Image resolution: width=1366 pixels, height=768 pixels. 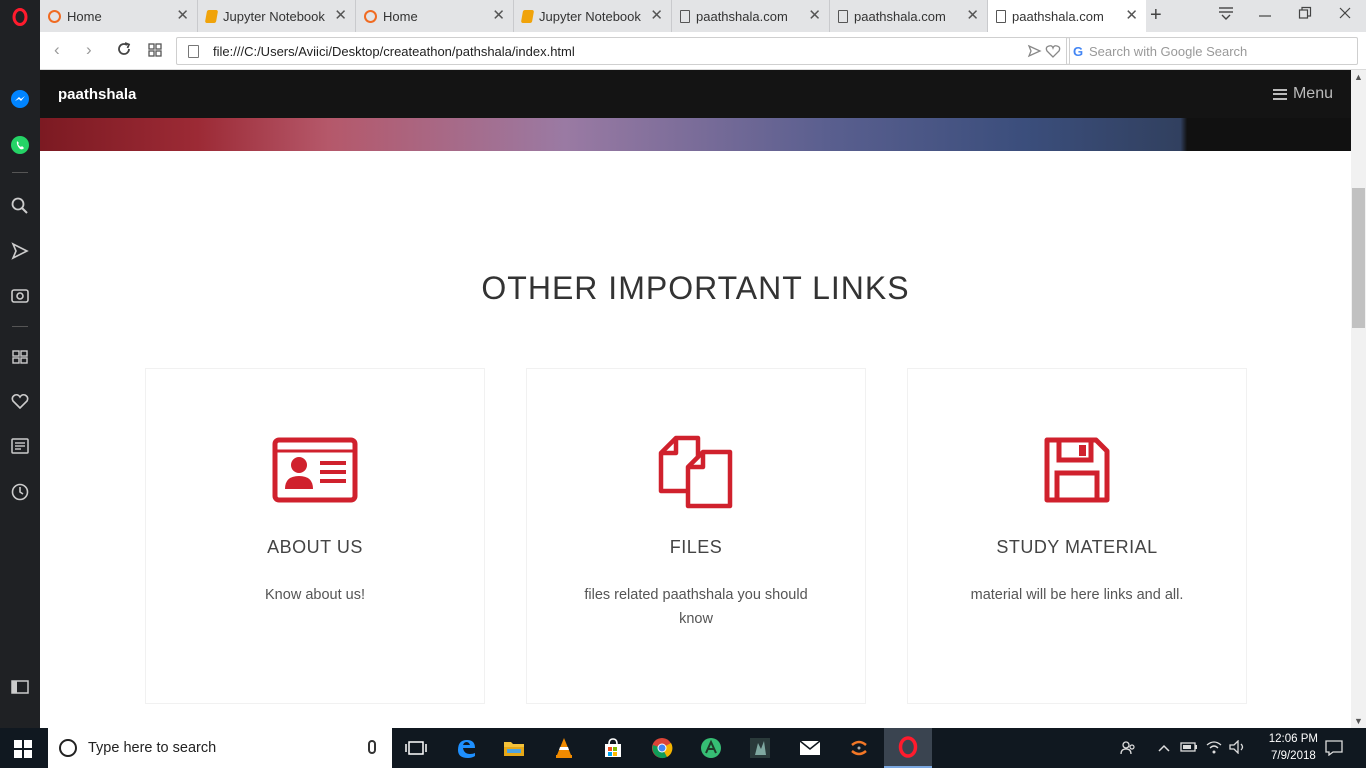 I want to click on card-title: STUDY MATERIAL, so click(x=1077, y=547).